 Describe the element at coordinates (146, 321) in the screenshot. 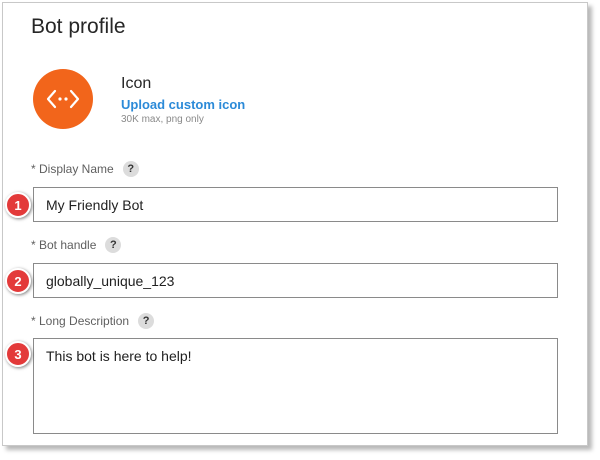

I see `long-description-help-icon: ?` at that location.